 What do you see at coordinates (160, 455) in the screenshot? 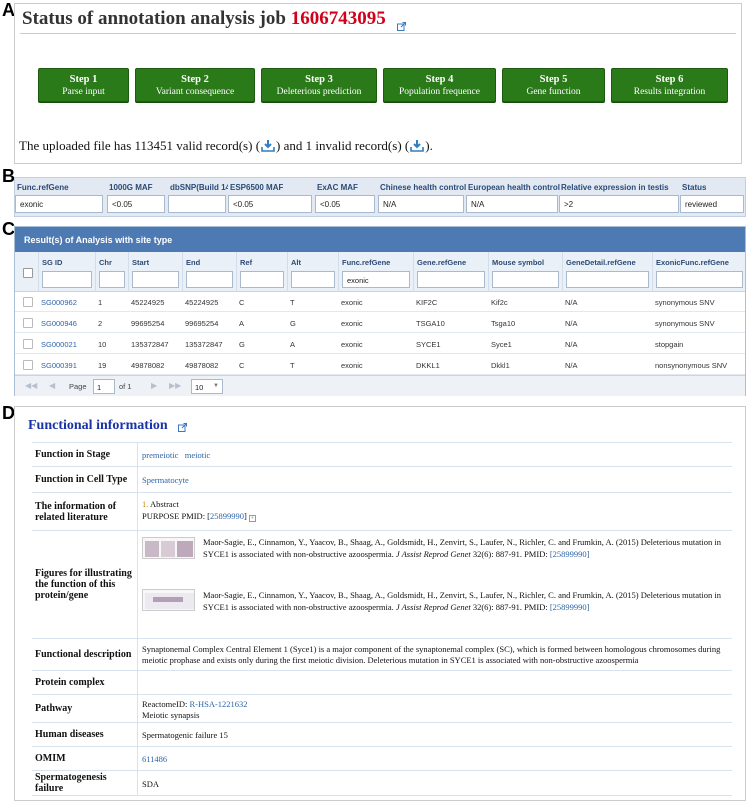
I see `stage-link-premeiotic: premeiotic` at bounding box center [160, 455].